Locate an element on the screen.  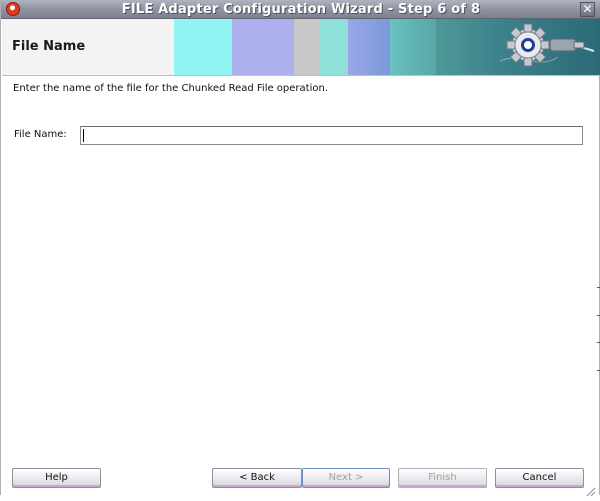
next-button: Next > is located at coordinates (346, 478).